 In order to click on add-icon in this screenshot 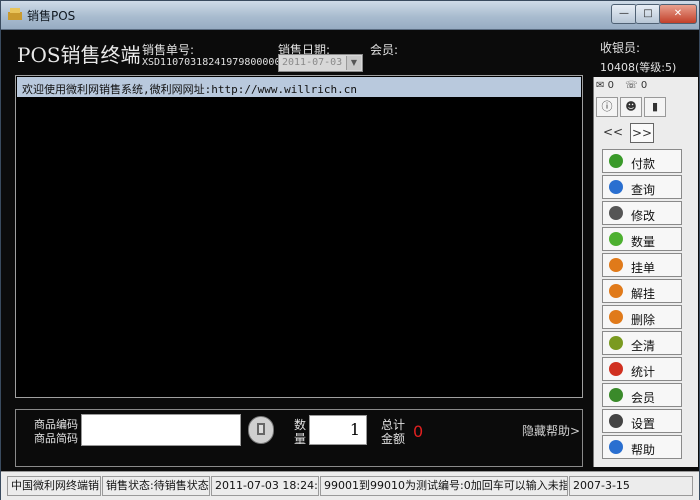, I will do `click(616, 239)`.